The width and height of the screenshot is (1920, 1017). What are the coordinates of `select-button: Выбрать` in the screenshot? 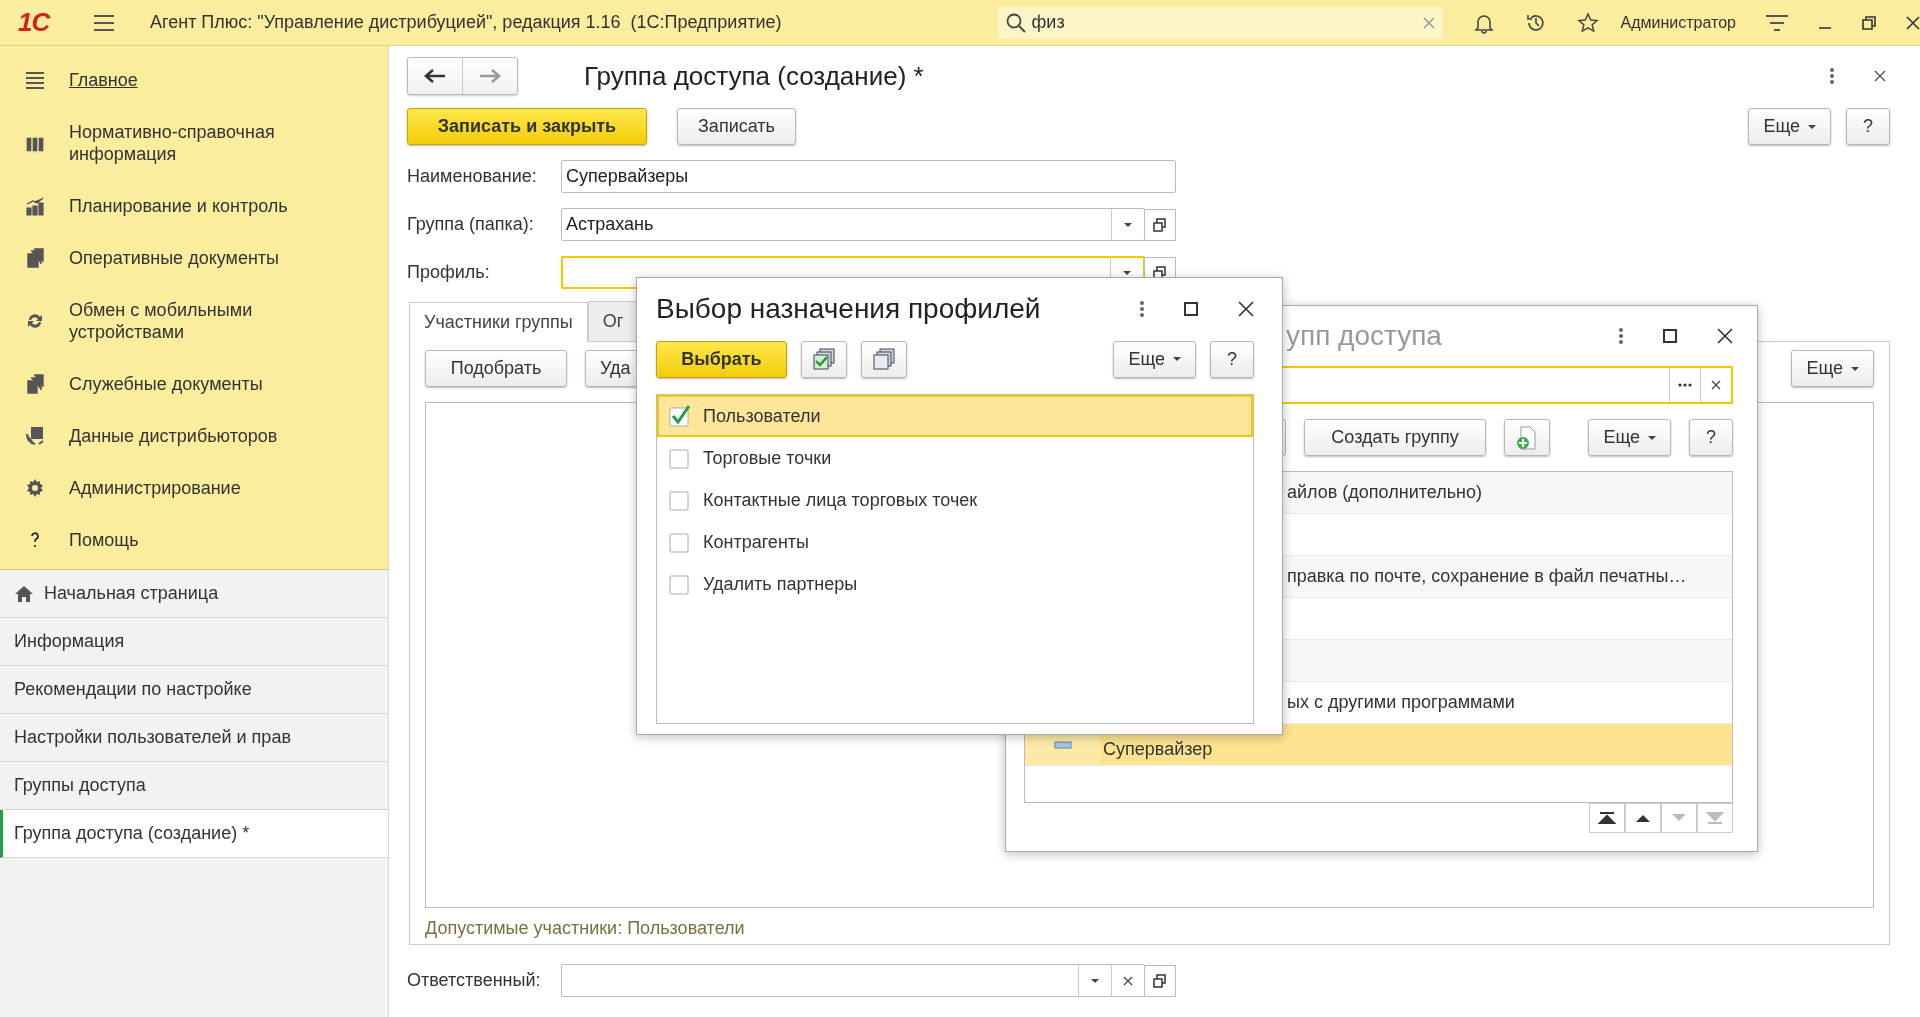 It's located at (721, 359).